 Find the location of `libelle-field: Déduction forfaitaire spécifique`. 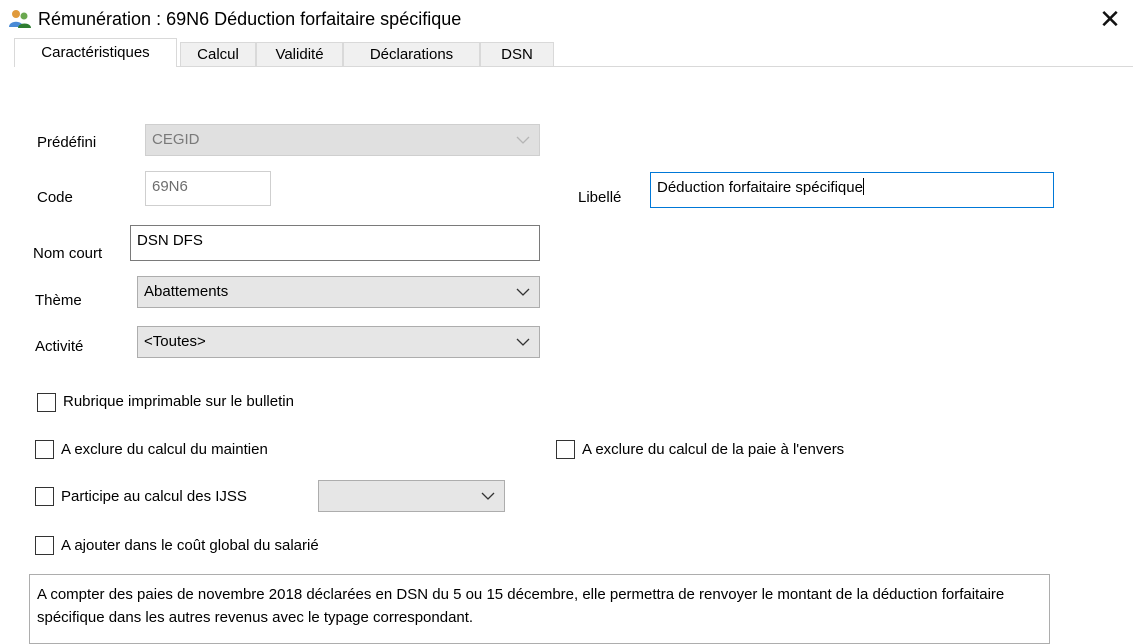

libelle-field: Déduction forfaitaire spécifique is located at coordinates (852, 190).